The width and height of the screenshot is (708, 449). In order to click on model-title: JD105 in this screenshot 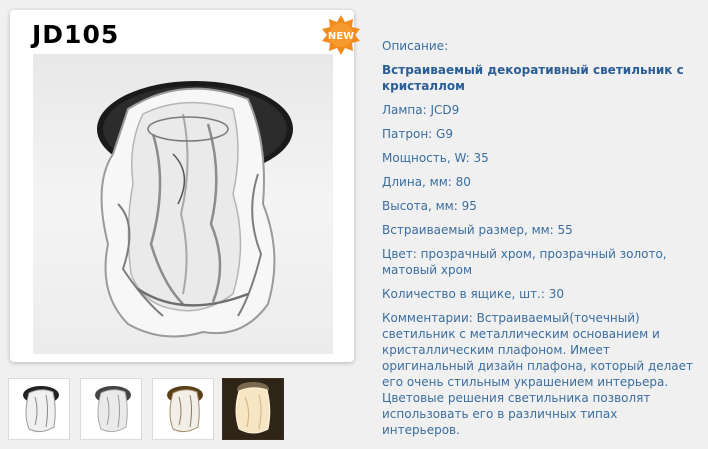, I will do `click(76, 34)`.